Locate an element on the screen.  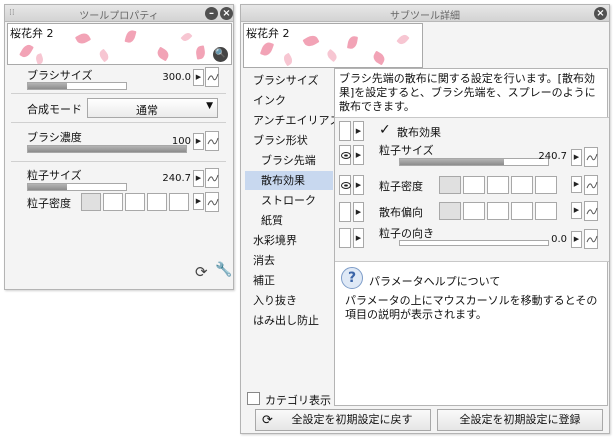
particle-direction-value: 0.0 is located at coordinates (549, 239).